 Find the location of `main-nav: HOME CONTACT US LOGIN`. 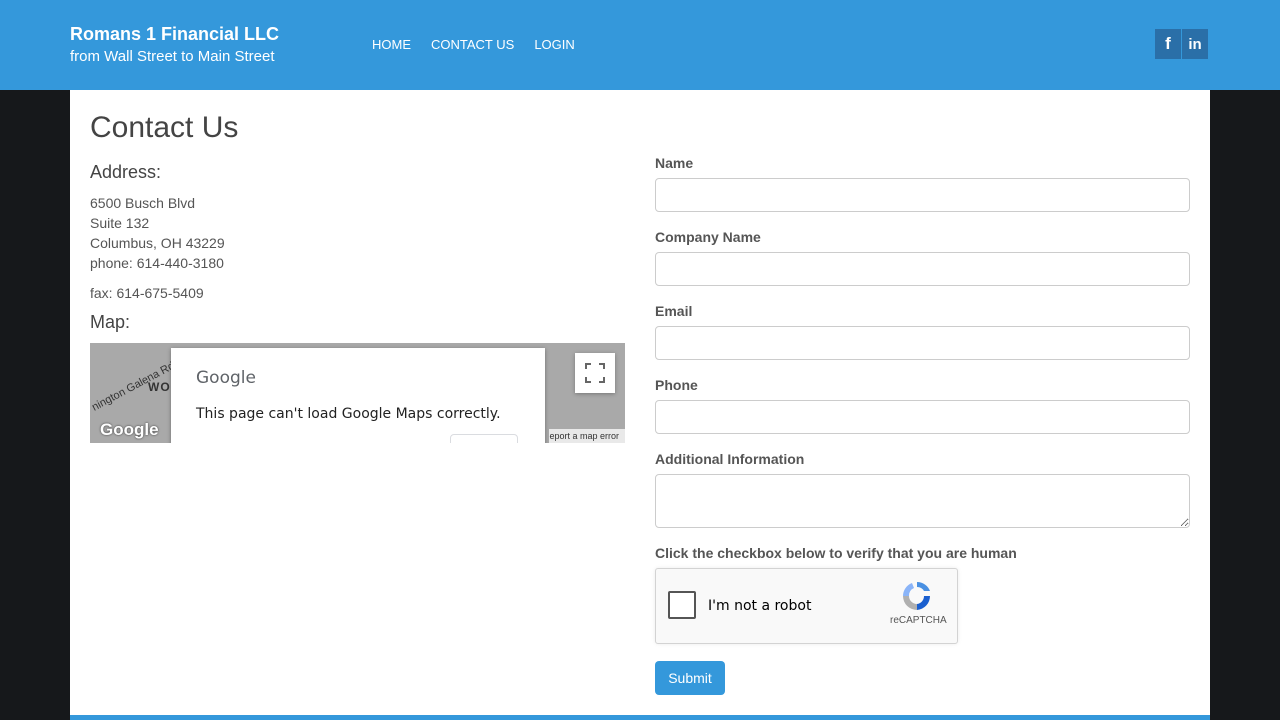

main-nav: HOME CONTACT US LOGIN is located at coordinates (473, 44).